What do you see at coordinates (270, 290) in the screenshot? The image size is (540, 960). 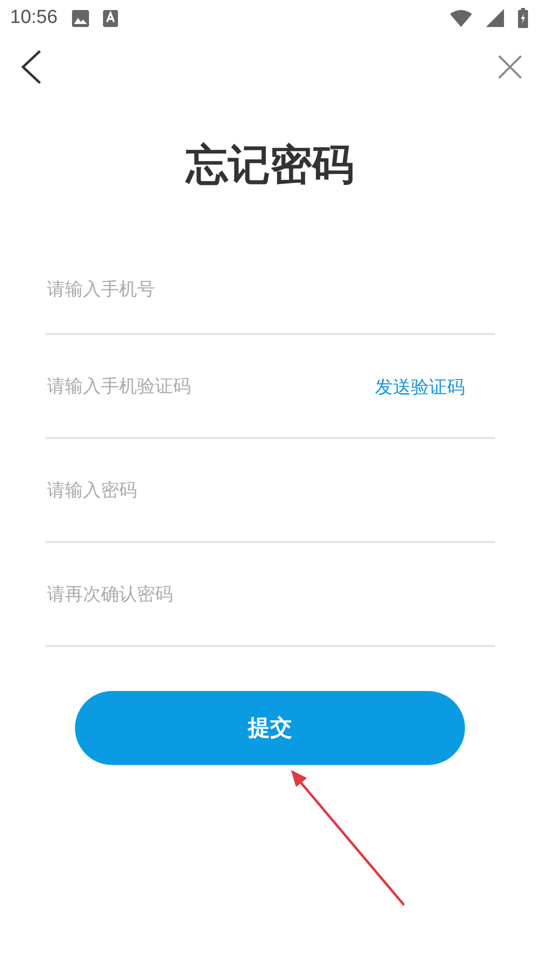 I see `input-field: 请输入手机号` at bounding box center [270, 290].